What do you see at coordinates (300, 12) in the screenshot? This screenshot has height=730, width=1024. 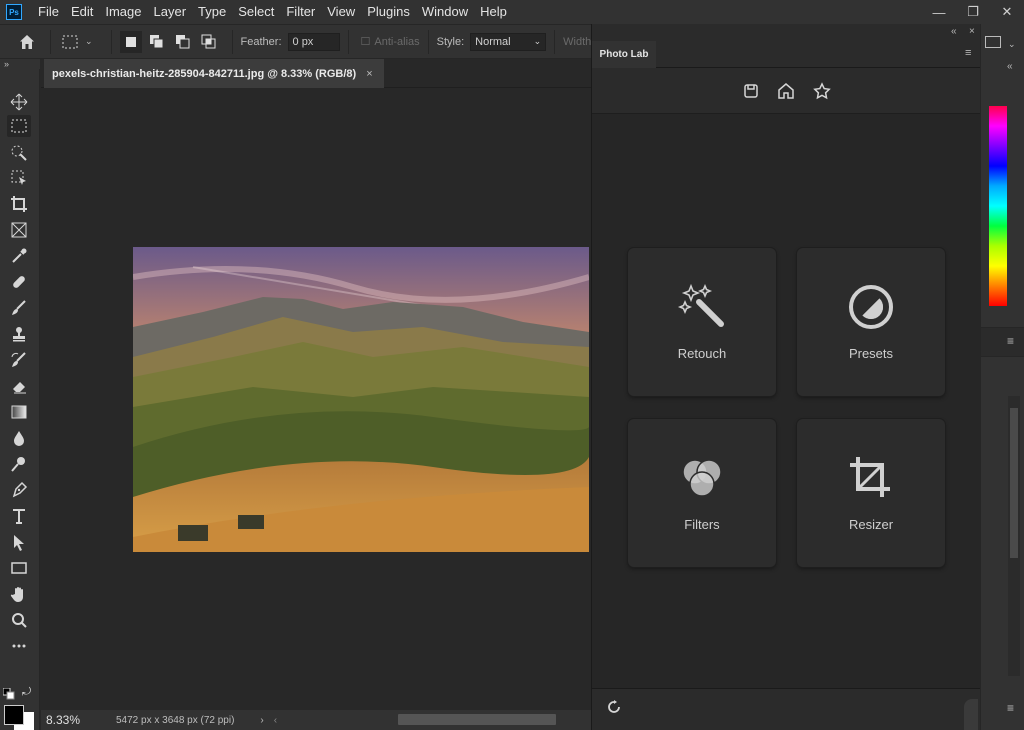 I see `menu-filter: Filter` at bounding box center [300, 12].